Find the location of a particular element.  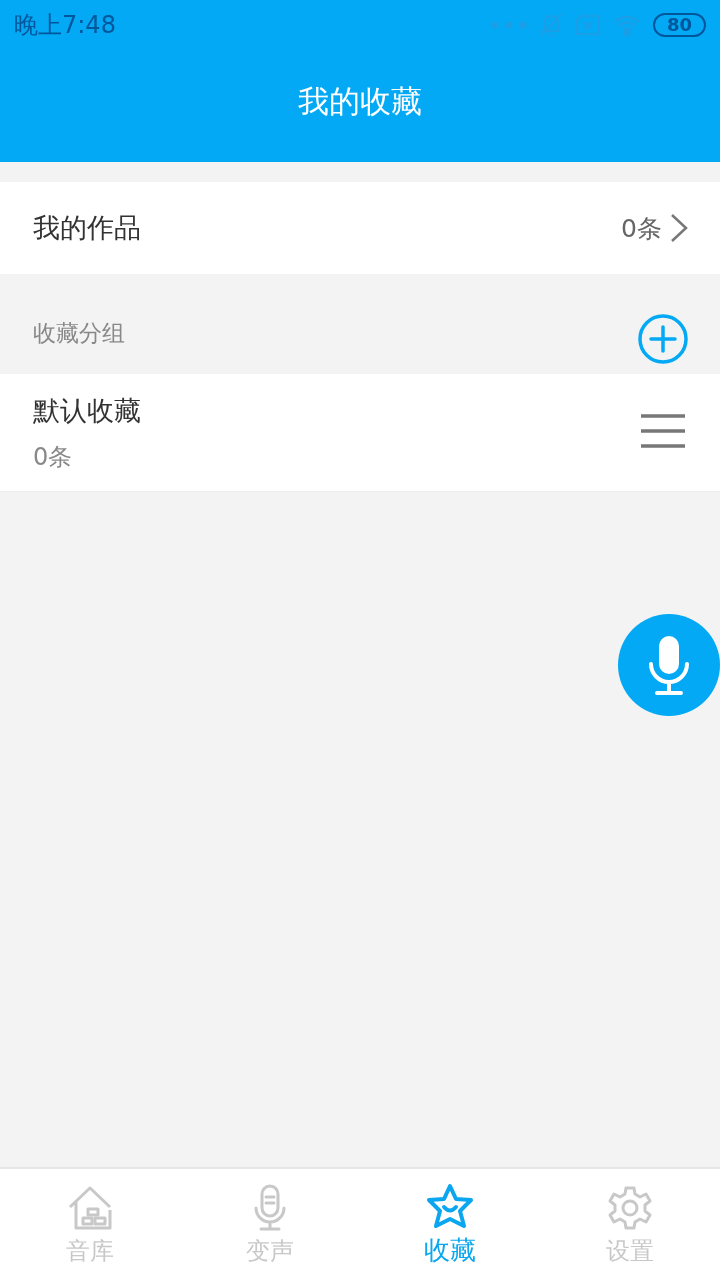

add-icon is located at coordinates (663, 339).